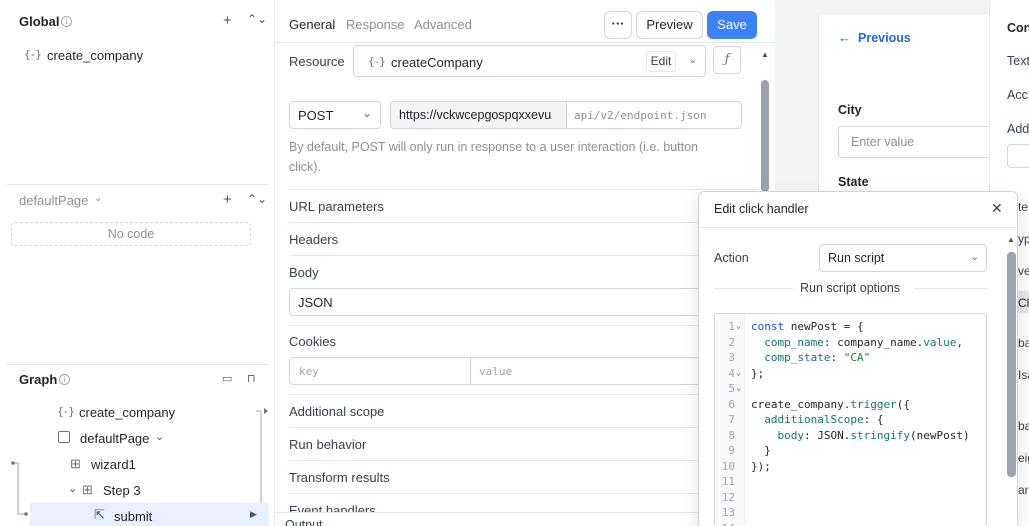 Image resolution: width=1029 pixels, height=526 pixels. Describe the element at coordinates (336, 411) in the screenshot. I see `additional-scope-section: Additional scope` at that location.